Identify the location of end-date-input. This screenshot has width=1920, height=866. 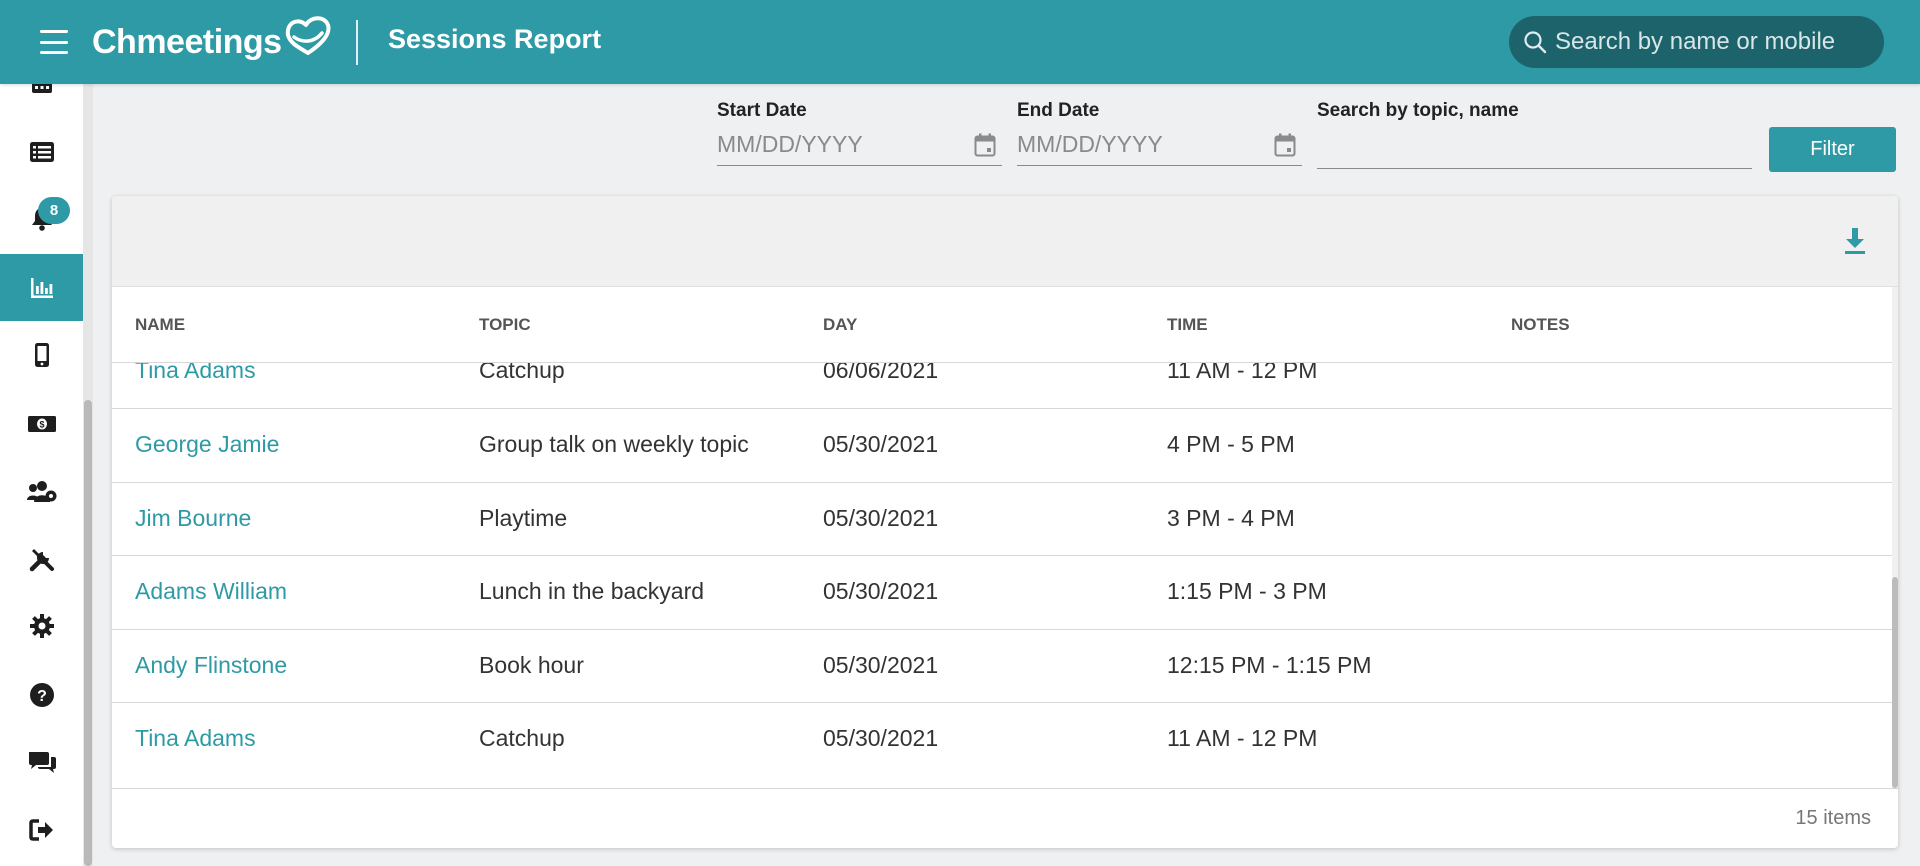
(1132, 144).